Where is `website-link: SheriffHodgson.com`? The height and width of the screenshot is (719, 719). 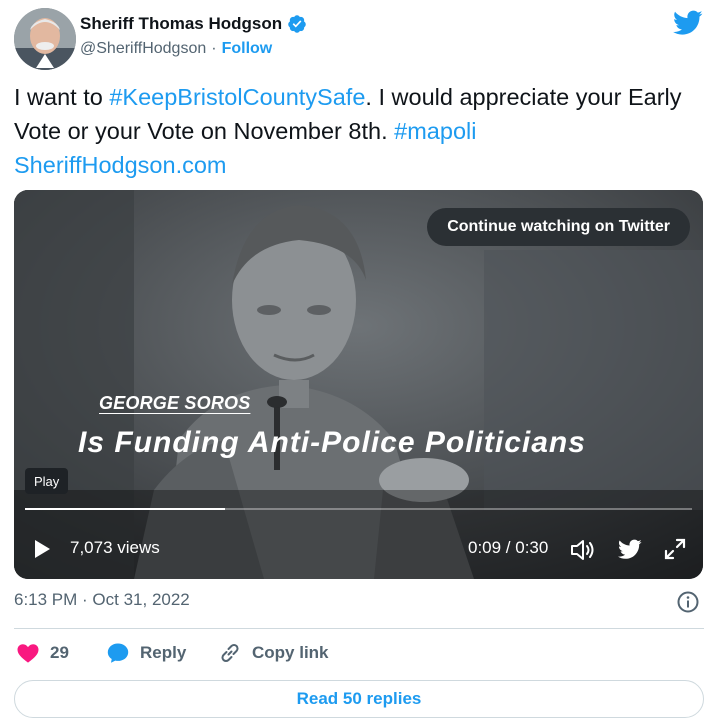
website-link: SheriffHodgson.com is located at coordinates (120, 165).